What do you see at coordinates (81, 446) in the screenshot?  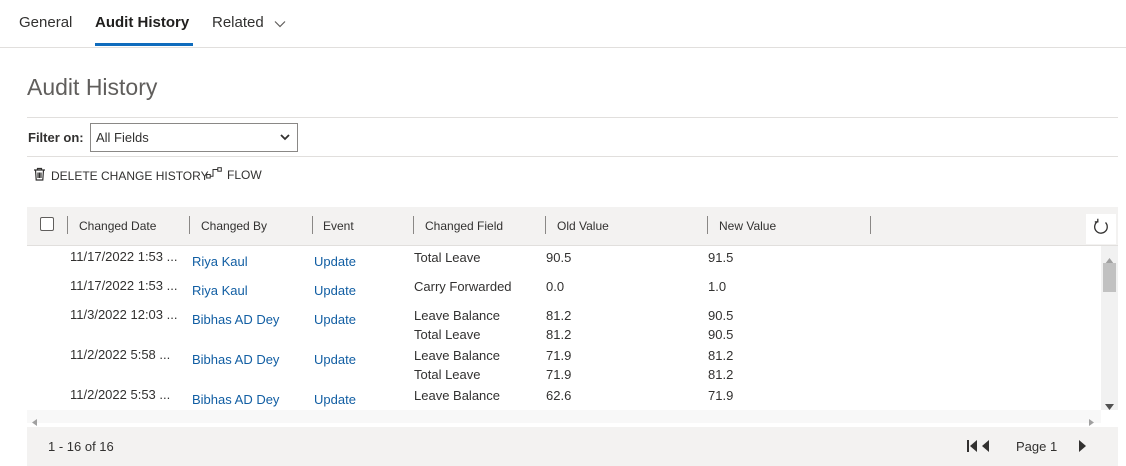 I see `record-count: 1 - 16 of 16` at bounding box center [81, 446].